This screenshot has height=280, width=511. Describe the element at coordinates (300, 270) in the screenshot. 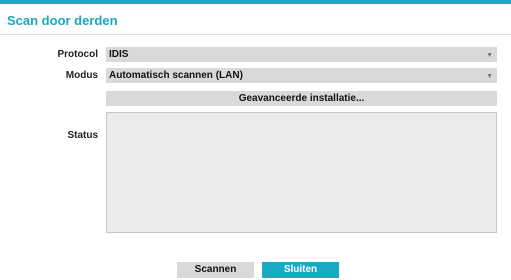

I see `close-button: Sluiten` at that location.